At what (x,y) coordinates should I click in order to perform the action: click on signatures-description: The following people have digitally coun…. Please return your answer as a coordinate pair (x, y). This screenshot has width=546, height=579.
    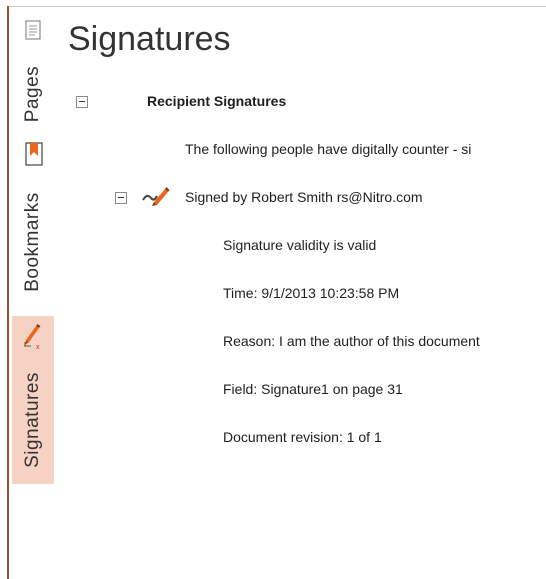
    Looking at the image, I should click on (328, 149).